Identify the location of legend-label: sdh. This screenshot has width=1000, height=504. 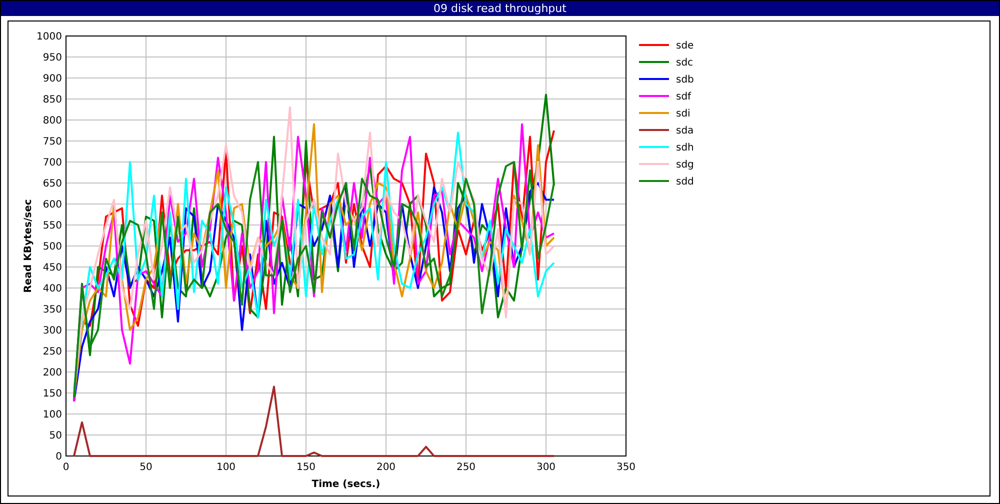
(685, 148).